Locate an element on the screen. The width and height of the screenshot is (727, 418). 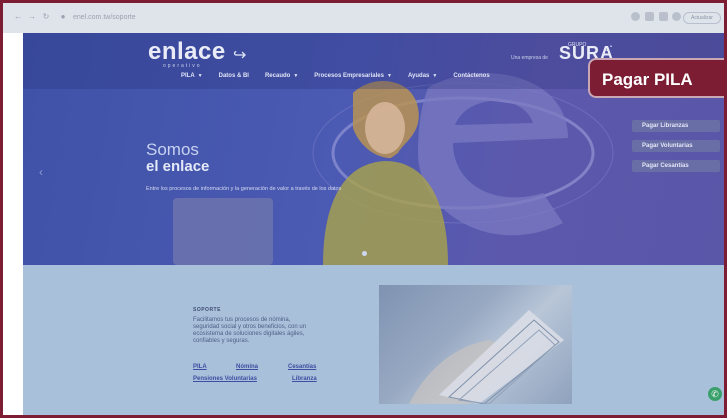
nav-item-label: Contáctenos is located at coordinates (471, 76).